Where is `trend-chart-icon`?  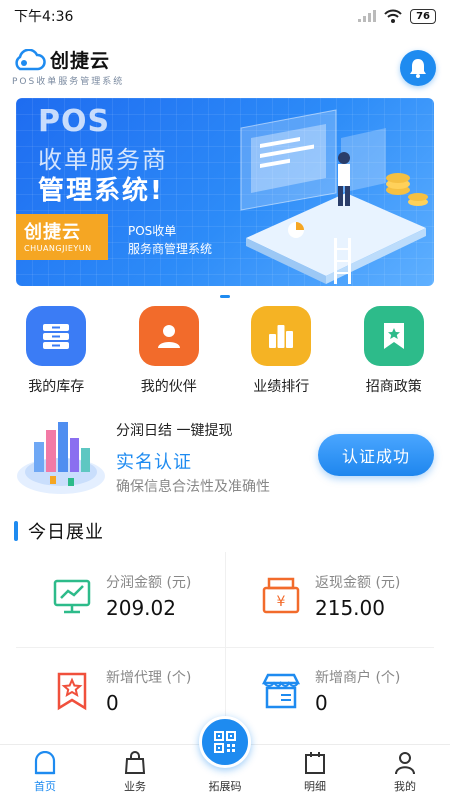 trend-chart-icon is located at coordinates (72, 596).